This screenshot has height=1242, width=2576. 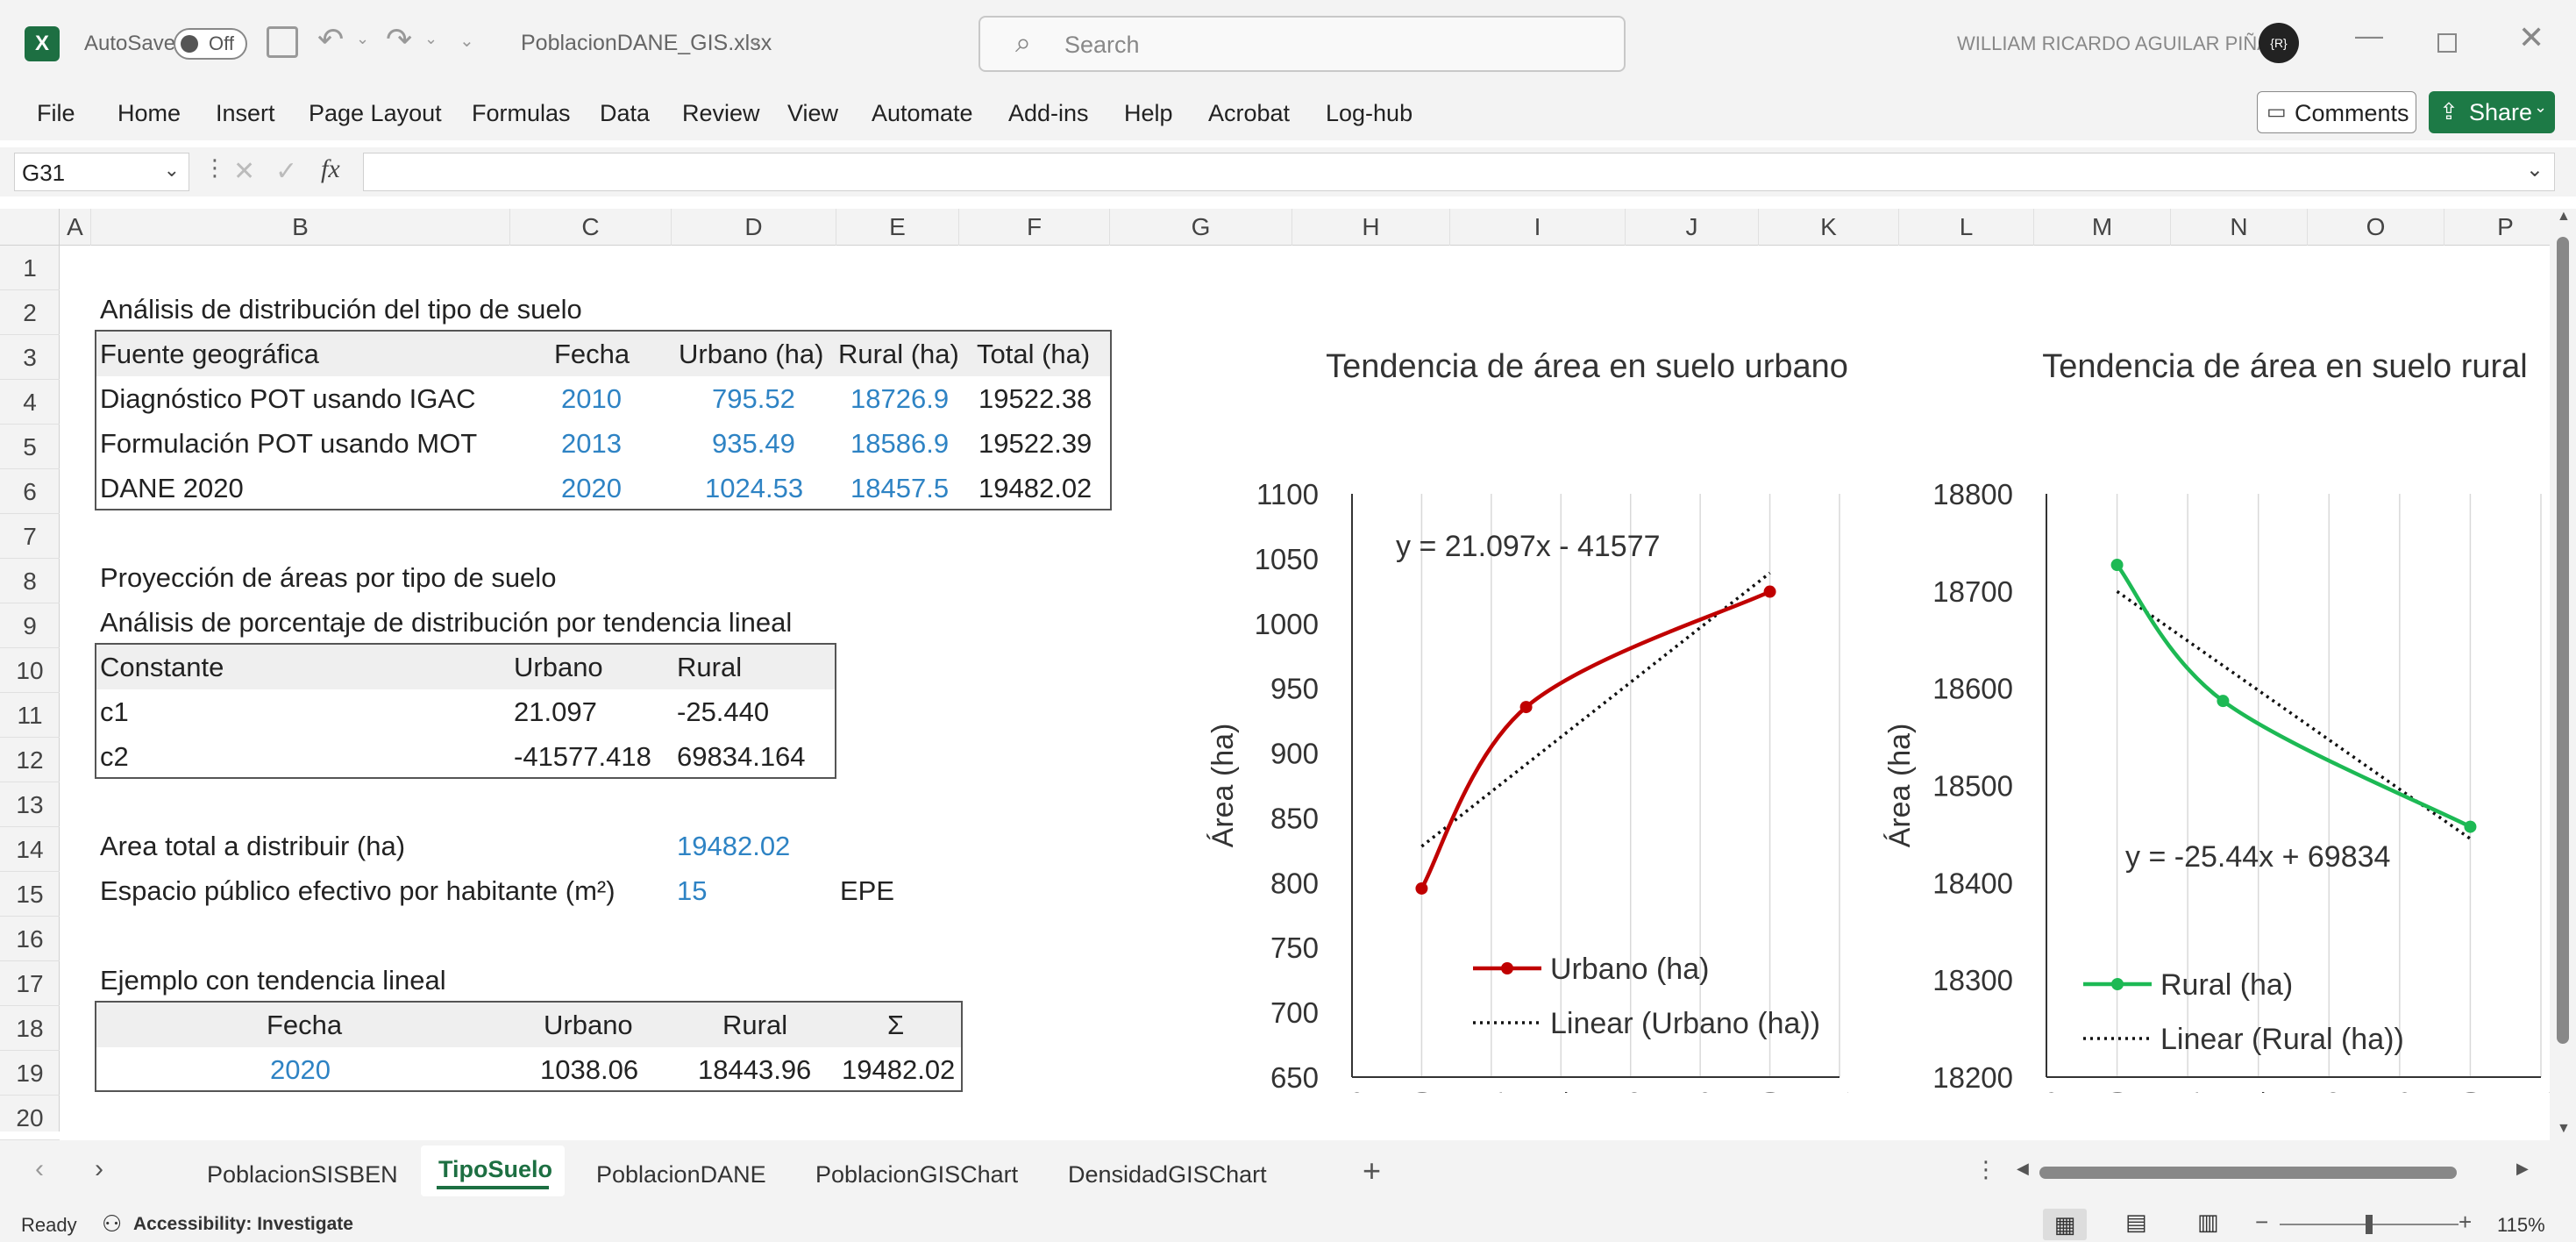 I want to click on name-box: G31 ⌄, so click(x=101, y=172).